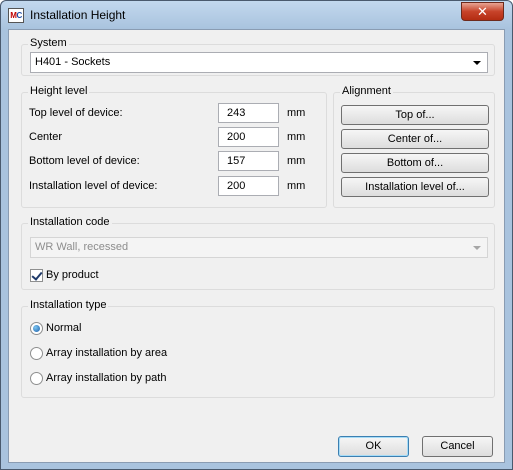 Image resolution: width=513 pixels, height=470 pixels. I want to click on installation-type-group-label: Installation type, so click(68, 305).